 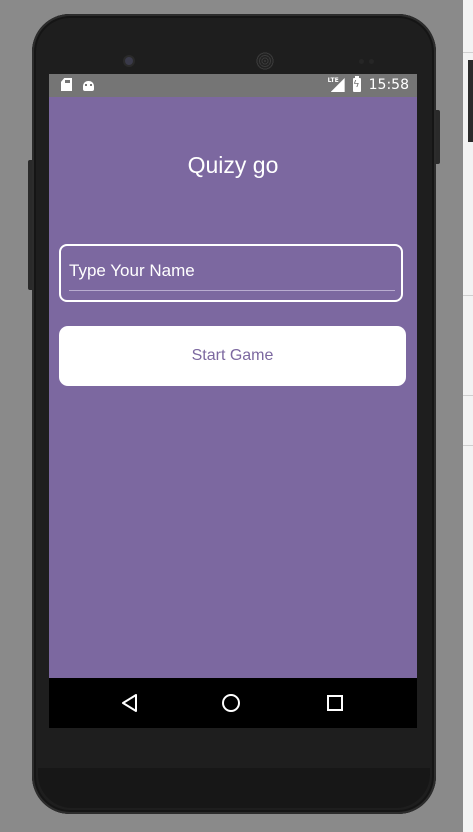 I want to click on status-bar: LTE 15:58, so click(x=233, y=85).